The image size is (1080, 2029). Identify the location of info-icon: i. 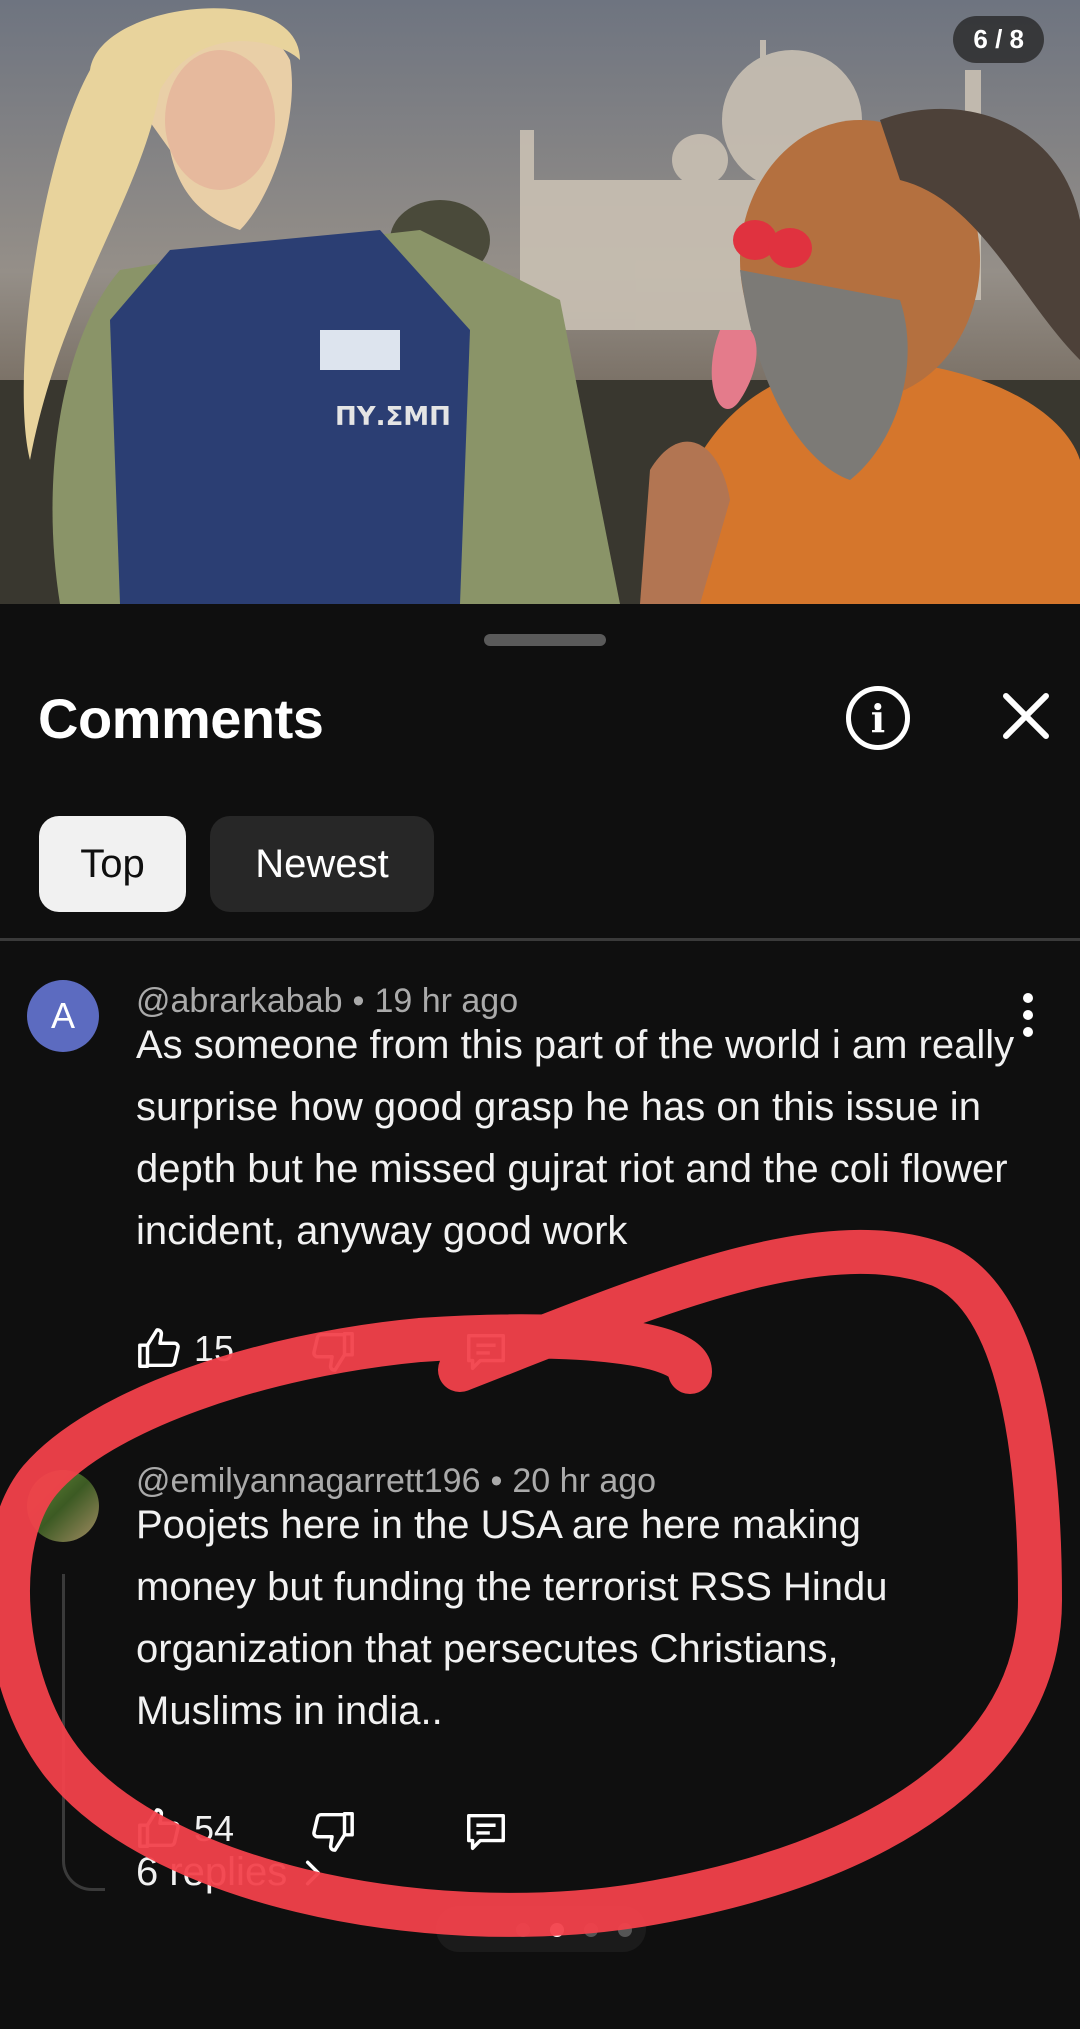
(878, 718).